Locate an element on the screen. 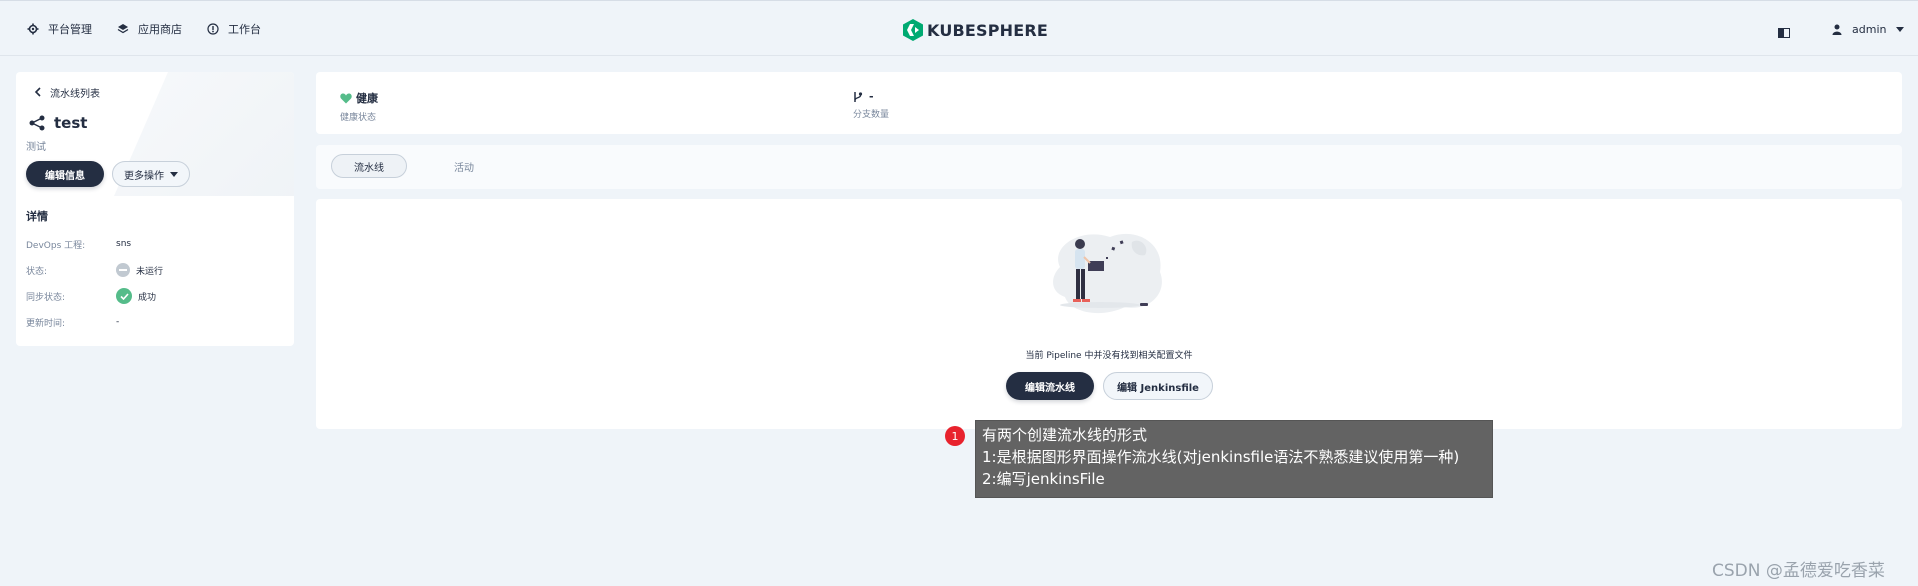 Image resolution: width=1918 pixels, height=586 pixels. nav-app-store-label: 应用商店 is located at coordinates (160, 29).